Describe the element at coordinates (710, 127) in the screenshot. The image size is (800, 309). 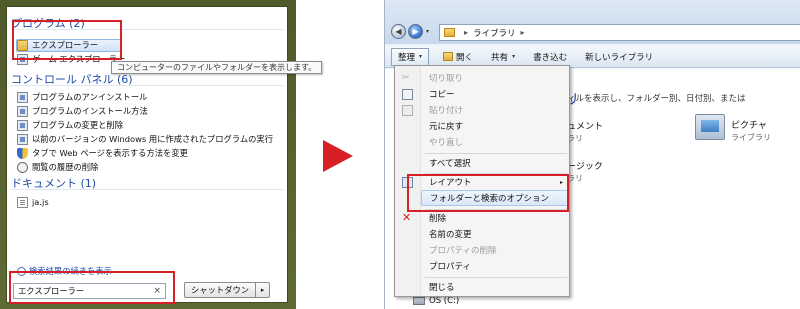
I see `pictures-library-icon` at that location.